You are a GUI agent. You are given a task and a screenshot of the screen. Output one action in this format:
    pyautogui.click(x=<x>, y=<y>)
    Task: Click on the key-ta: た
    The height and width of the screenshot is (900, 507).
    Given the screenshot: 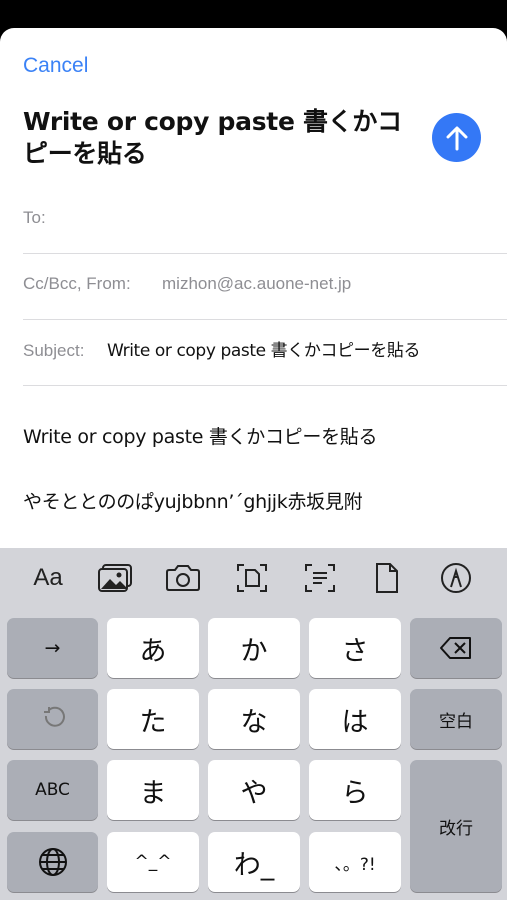 What is the action you would take?
    pyautogui.click(x=153, y=719)
    